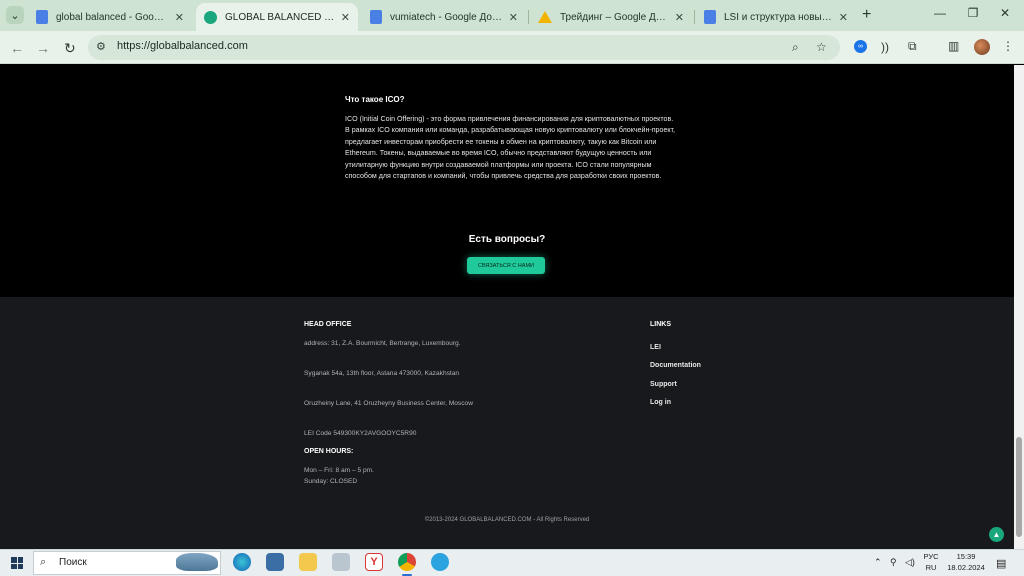 Image resolution: width=1024 pixels, height=576 pixels. What do you see at coordinates (339, 470) in the screenshot?
I see `hours-weekday: Mon – Fri: 8 am – 5 pm.` at bounding box center [339, 470].